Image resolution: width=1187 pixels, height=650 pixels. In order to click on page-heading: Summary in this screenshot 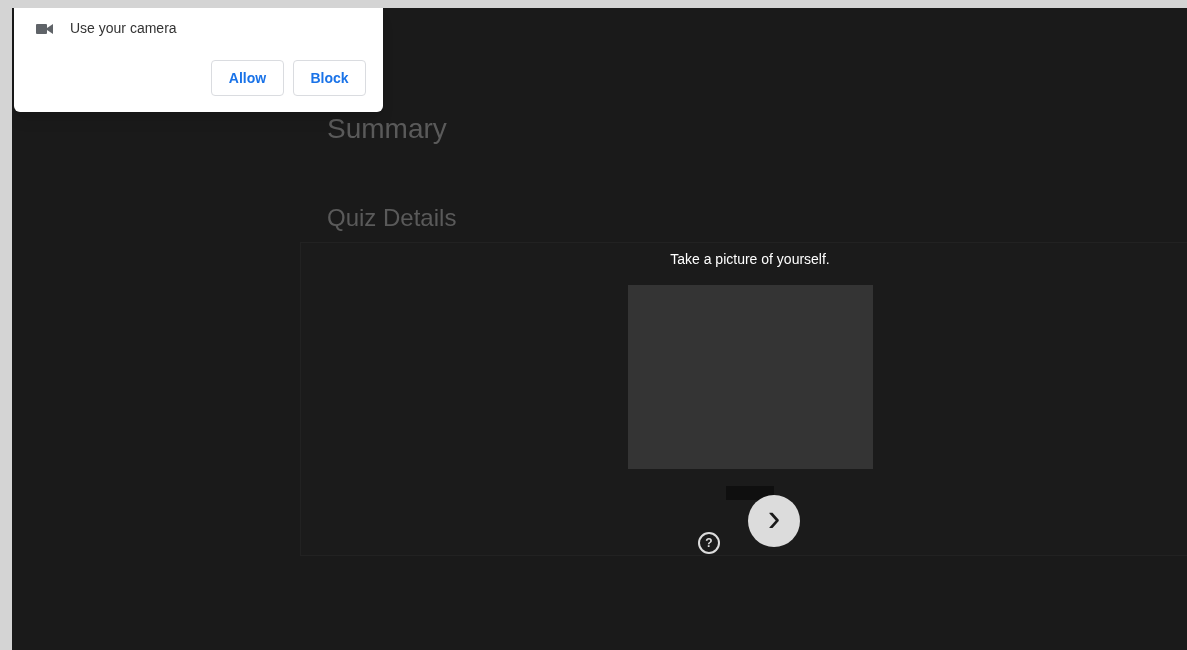, I will do `click(387, 129)`.